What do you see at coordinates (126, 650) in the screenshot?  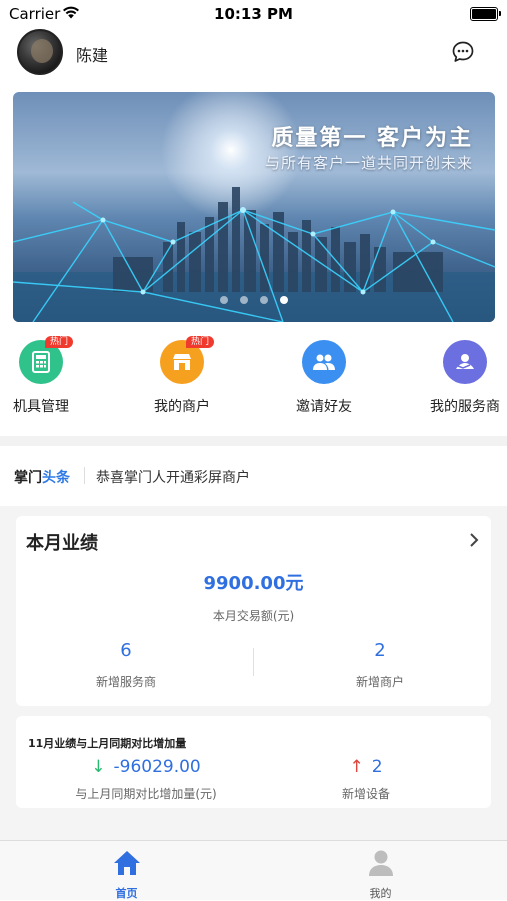 I see `stat-value: 6` at bounding box center [126, 650].